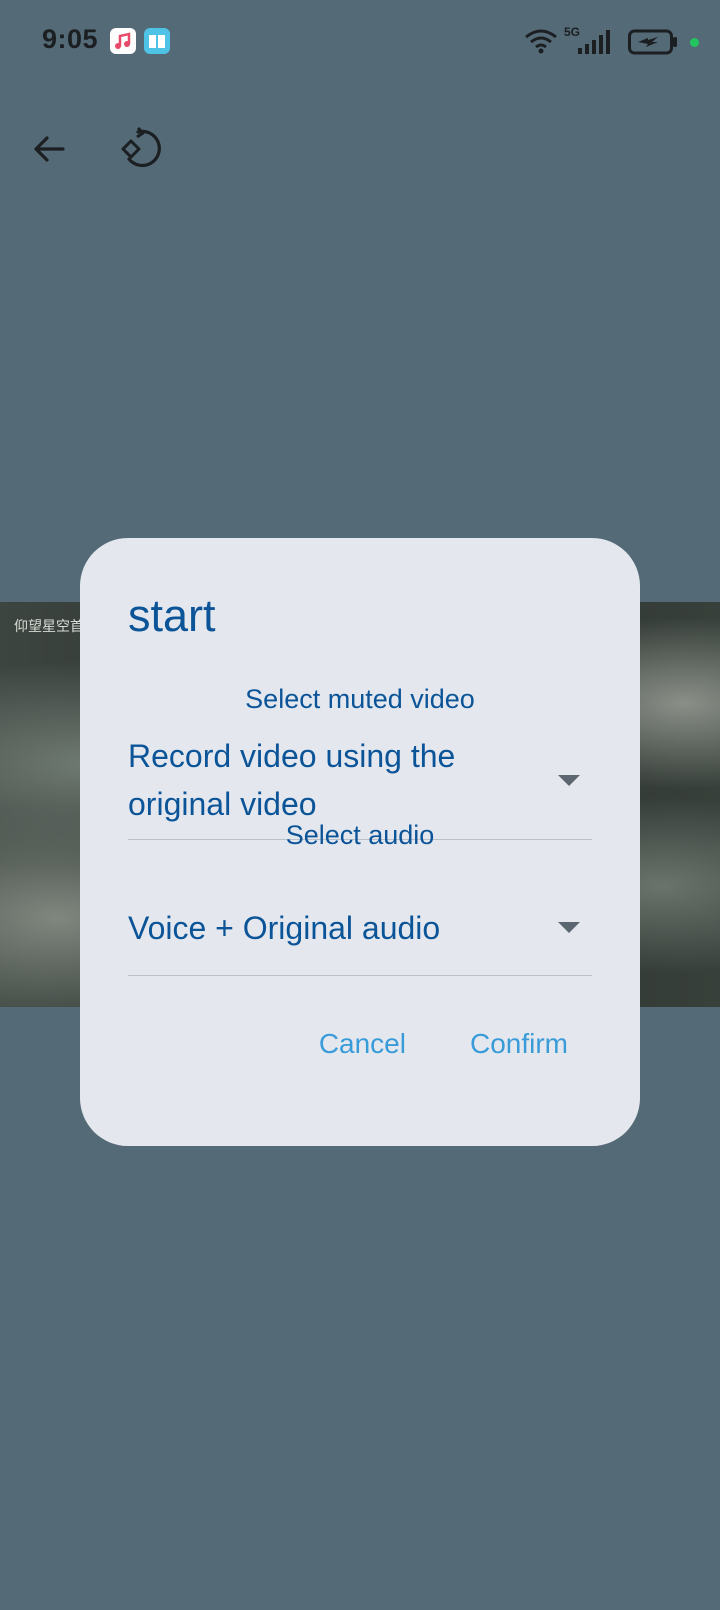 This screenshot has height=1610, width=720. What do you see at coordinates (519, 1044) in the screenshot?
I see `confirm-button: Confirm` at bounding box center [519, 1044].